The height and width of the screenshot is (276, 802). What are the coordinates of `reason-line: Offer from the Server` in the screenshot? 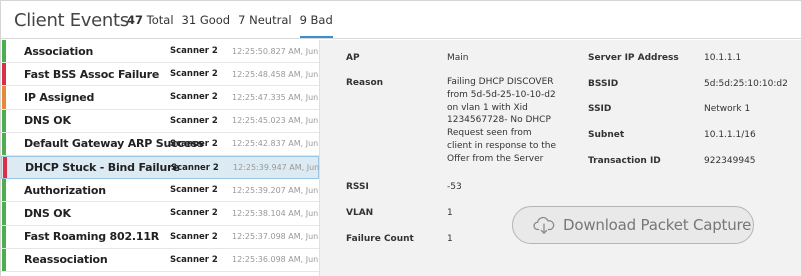 It's located at (495, 158).